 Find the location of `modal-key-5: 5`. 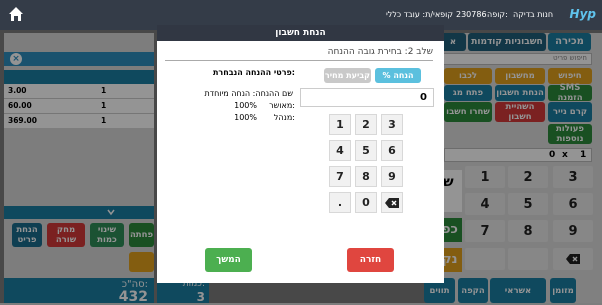

modal-key-5: 5 is located at coordinates (366, 150).